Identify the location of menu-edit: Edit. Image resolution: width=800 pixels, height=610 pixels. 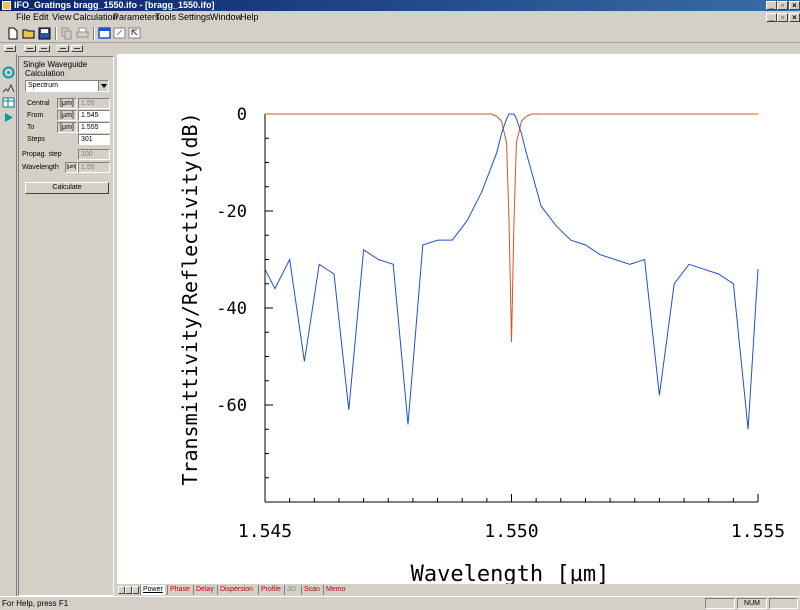
(41, 17).